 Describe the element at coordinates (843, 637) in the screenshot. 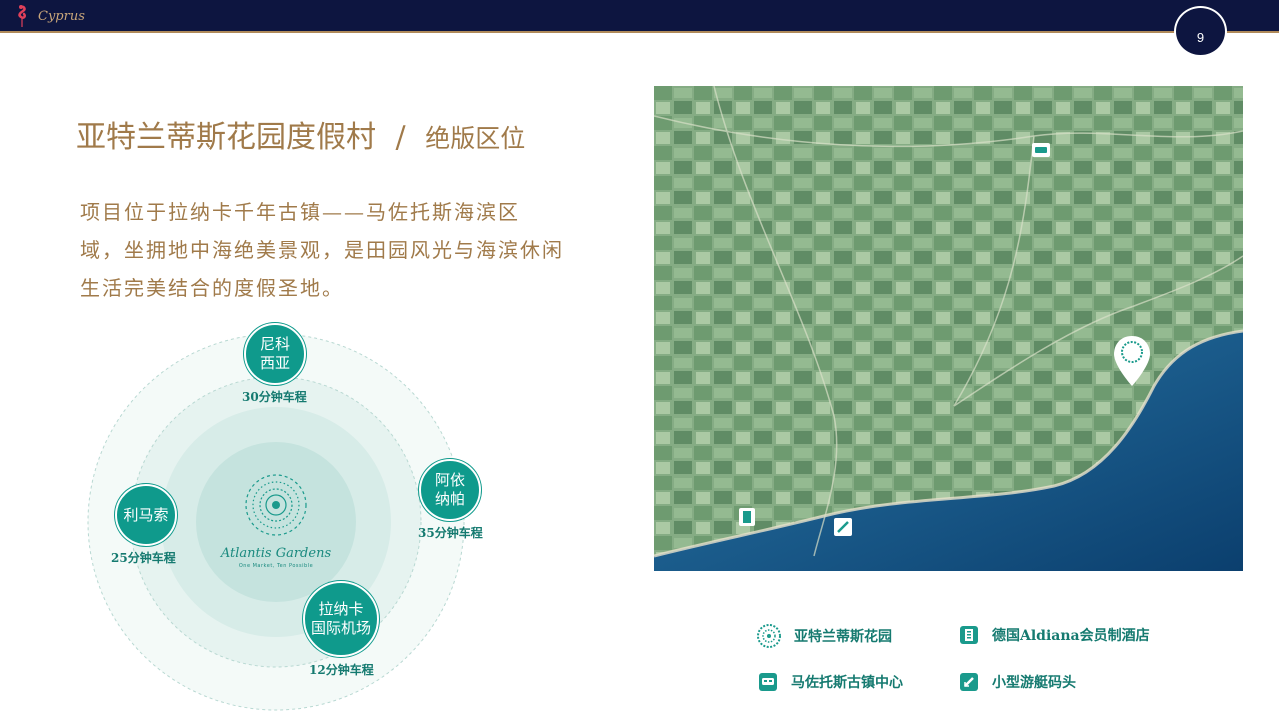

I see `legend-label: 亚特兰蒂斯花园` at that location.